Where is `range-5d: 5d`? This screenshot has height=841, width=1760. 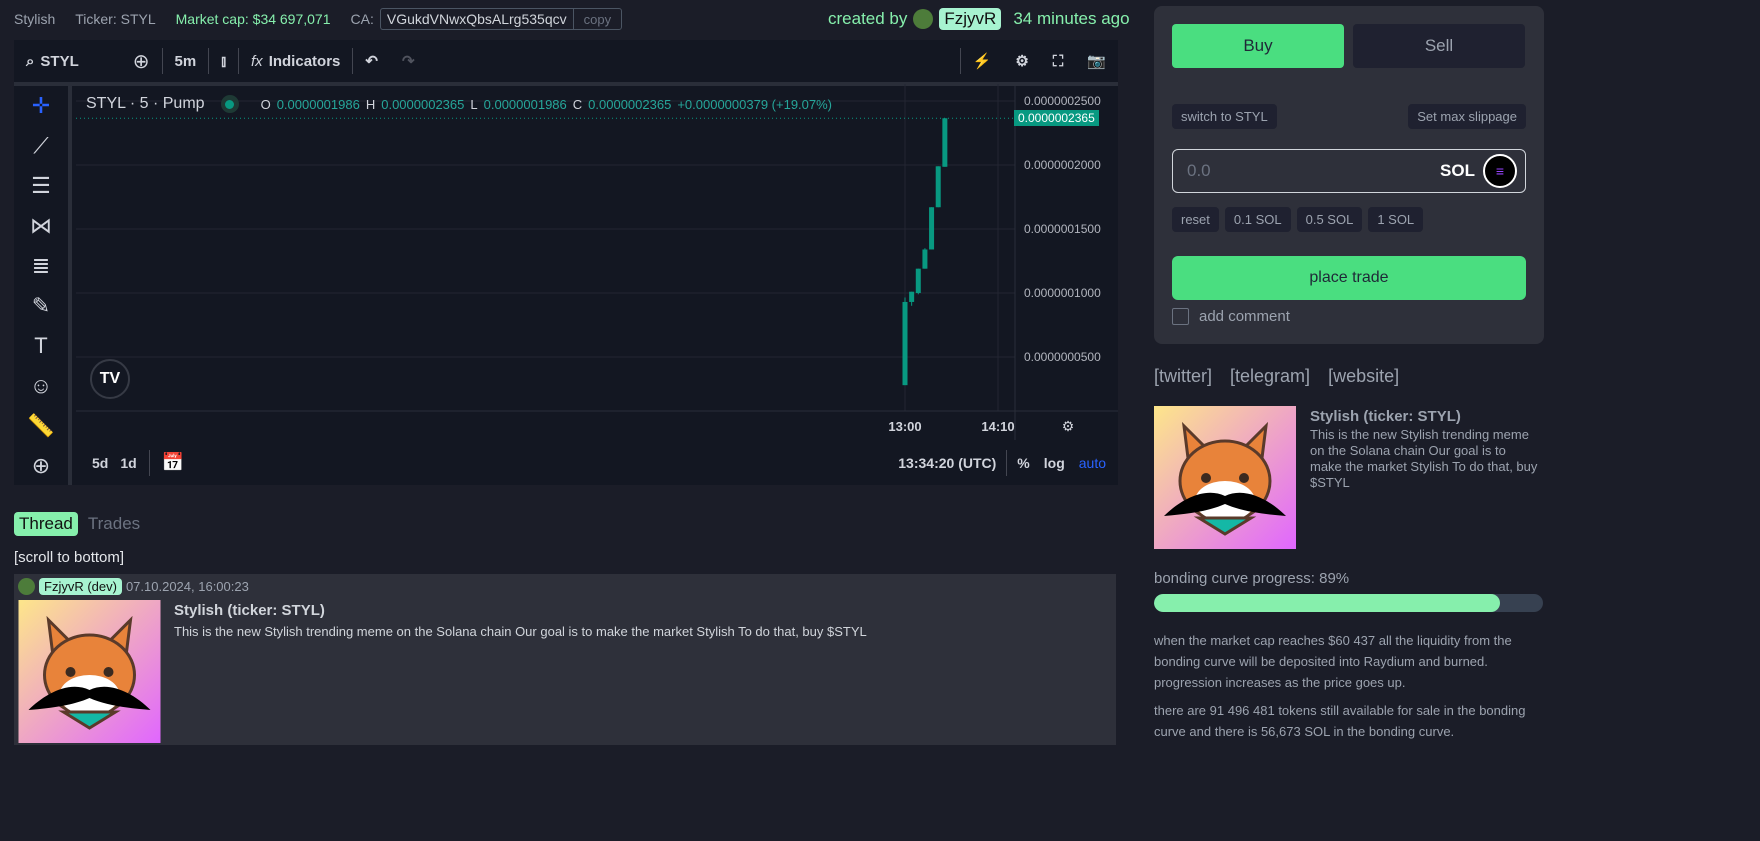 range-5d: 5d is located at coordinates (100, 463).